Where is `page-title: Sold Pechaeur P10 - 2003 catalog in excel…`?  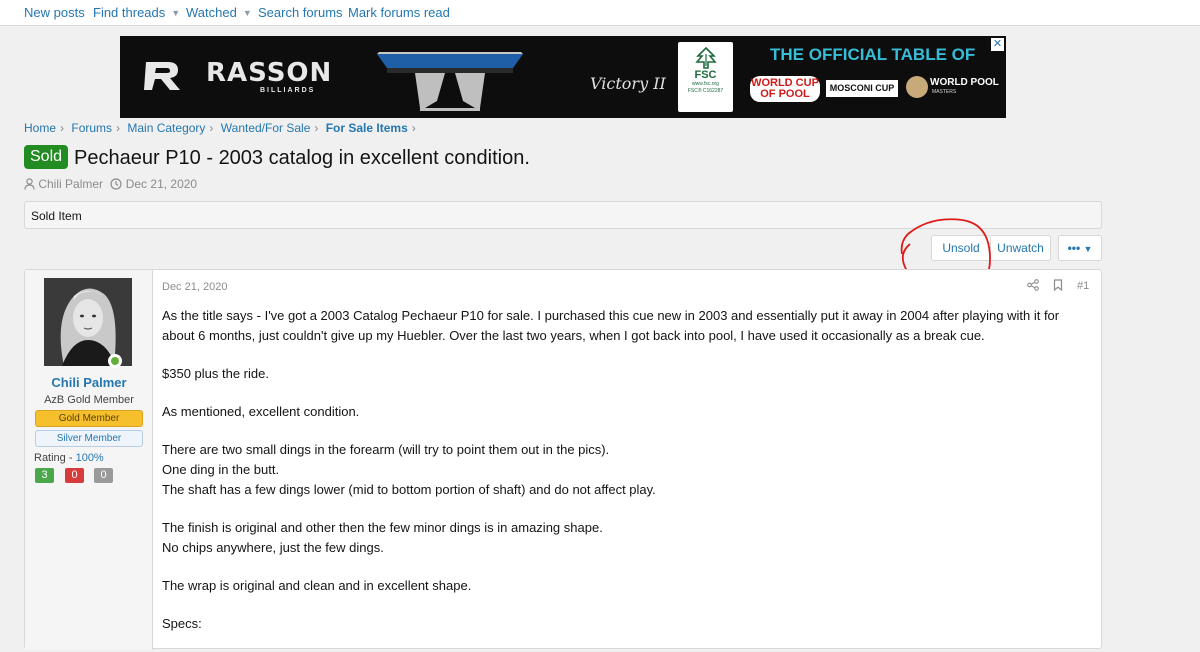
page-title: Sold Pechaeur P10 - 2003 catalog in excel… is located at coordinates (277, 157).